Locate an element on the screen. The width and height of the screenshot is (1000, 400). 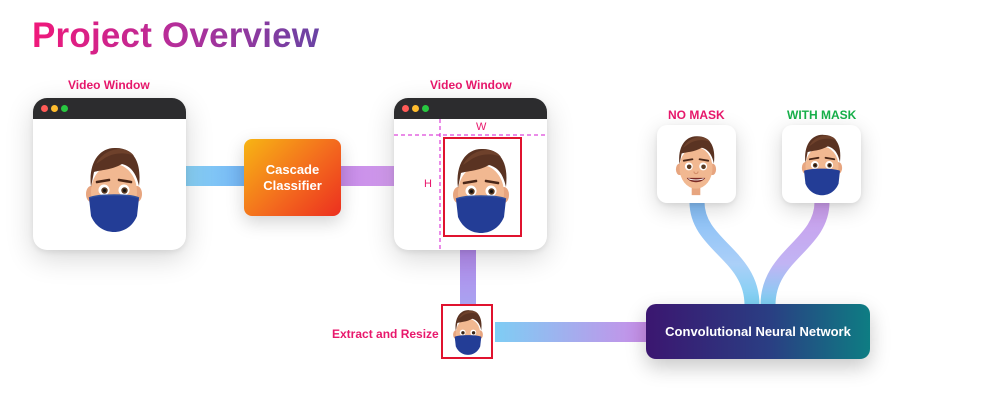
window-titlebar is located at coordinates (109, 108).